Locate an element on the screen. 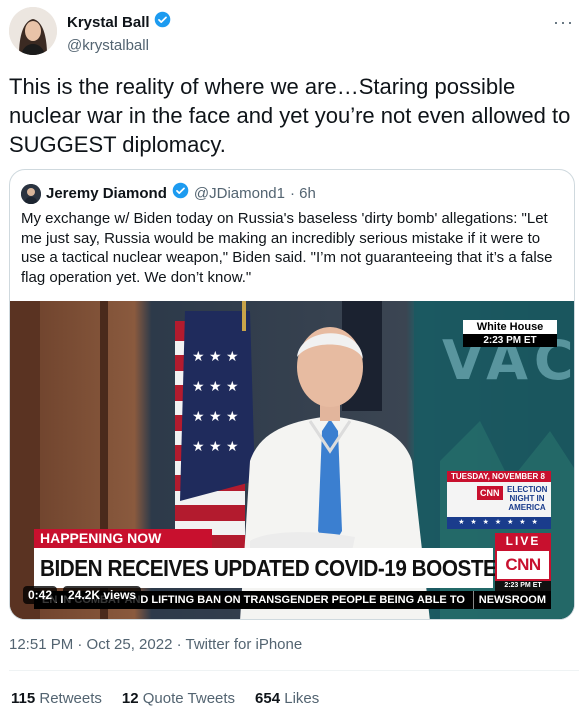  author-name-row: Krystal Ball is located at coordinates (119, 22).